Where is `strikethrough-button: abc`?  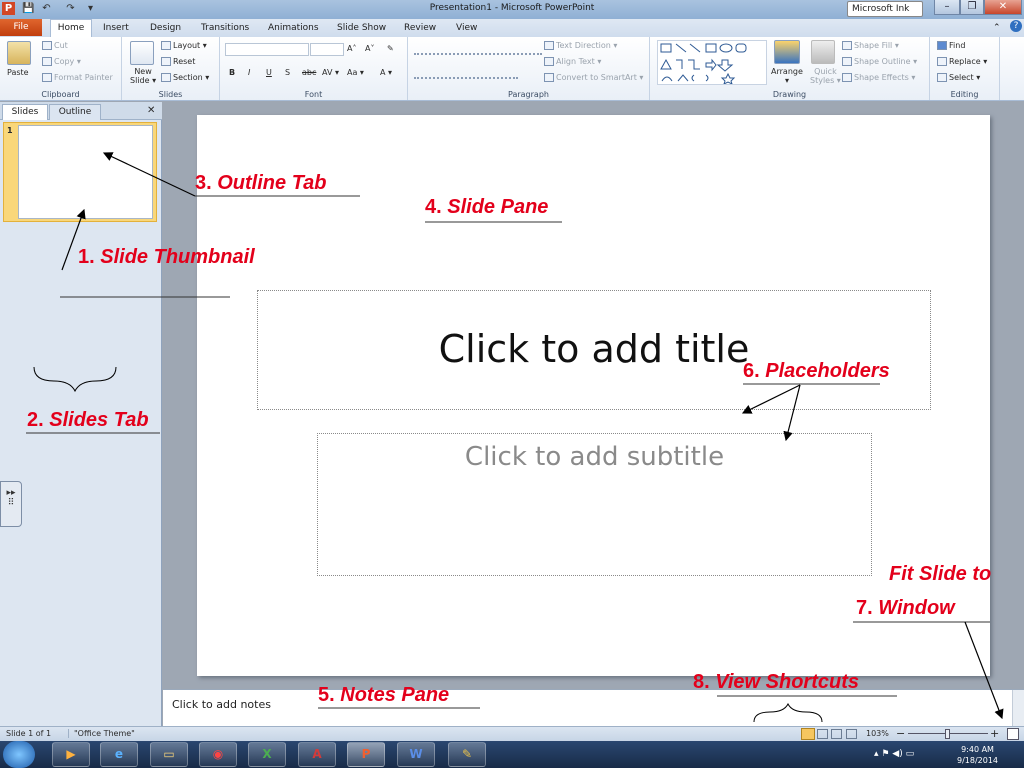
strikethrough-button: abc is located at coordinates (309, 72).